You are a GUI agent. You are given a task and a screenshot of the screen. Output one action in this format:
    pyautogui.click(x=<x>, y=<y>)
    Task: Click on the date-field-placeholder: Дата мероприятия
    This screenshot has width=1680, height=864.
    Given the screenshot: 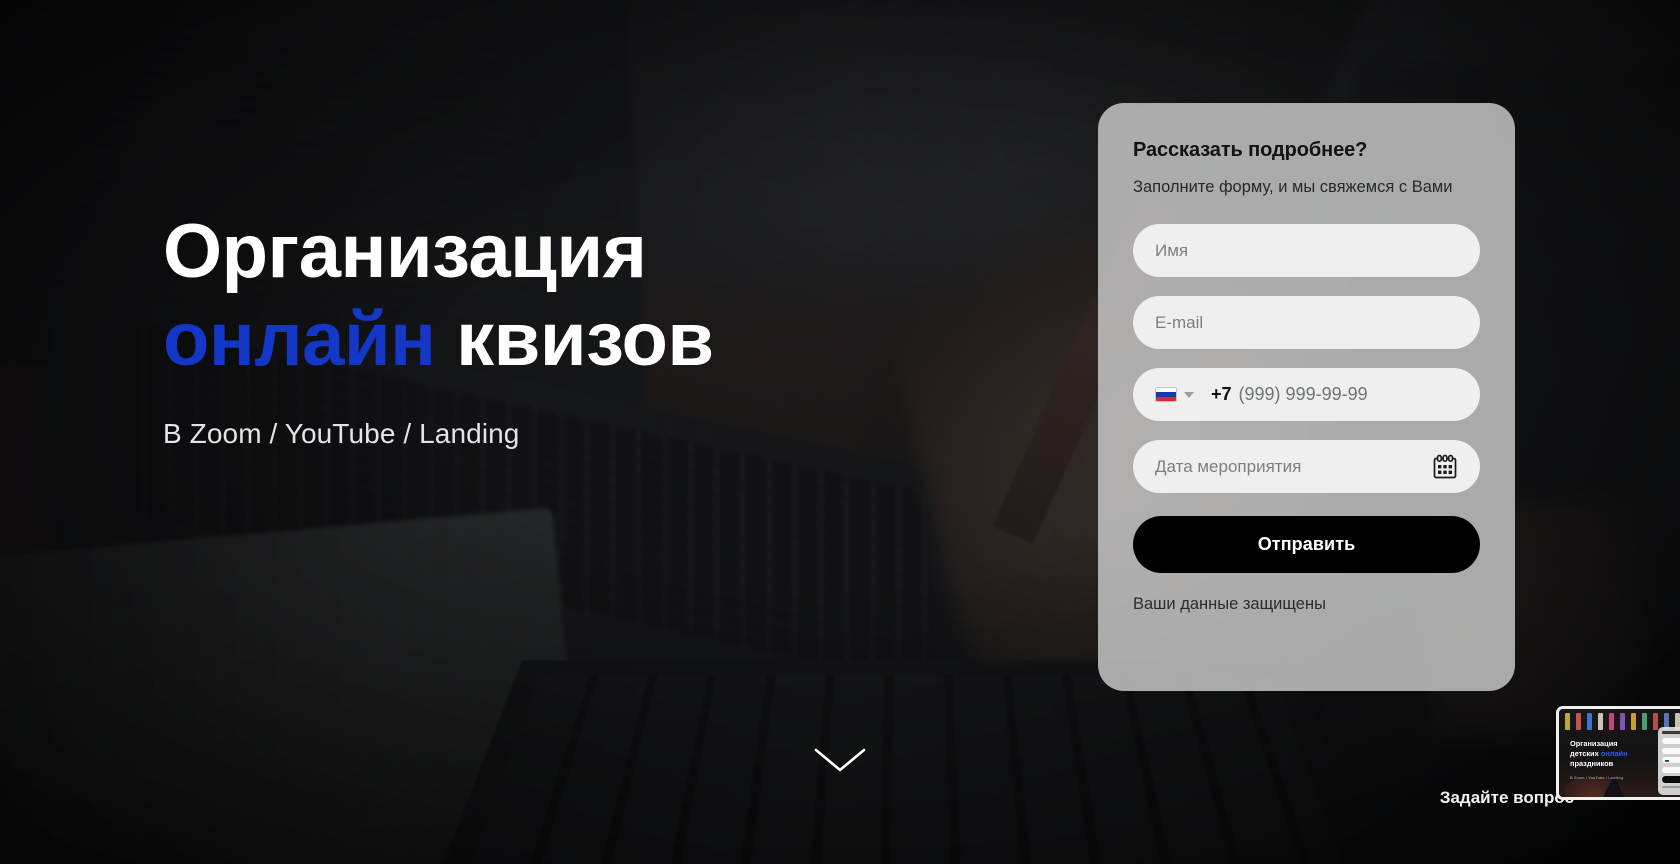 What is the action you would take?
    pyautogui.click(x=1228, y=466)
    